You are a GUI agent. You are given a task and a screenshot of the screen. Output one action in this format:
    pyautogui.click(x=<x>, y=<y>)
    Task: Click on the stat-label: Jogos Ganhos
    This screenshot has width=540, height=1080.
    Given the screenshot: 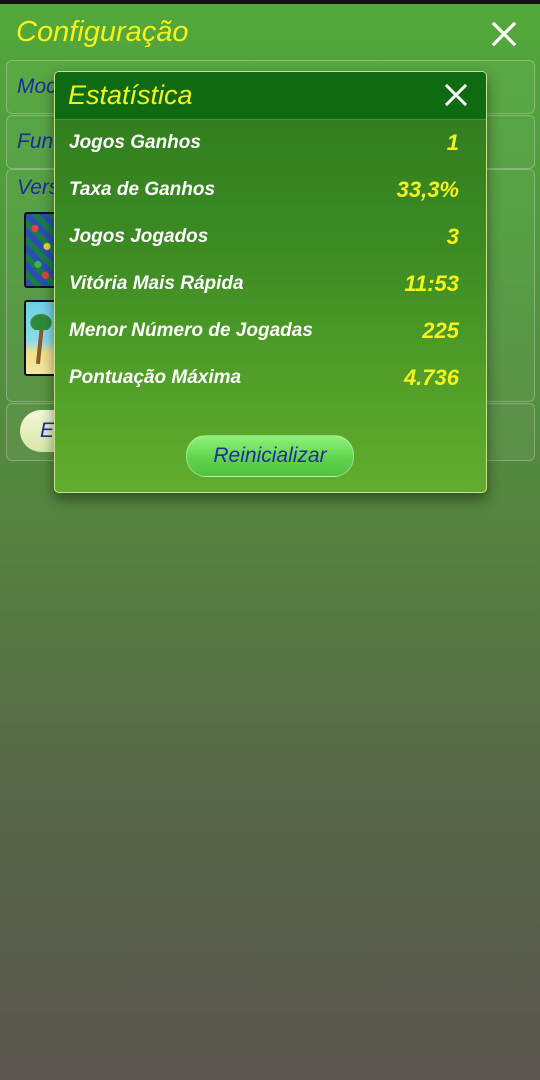 What is the action you would take?
    pyautogui.click(x=135, y=142)
    